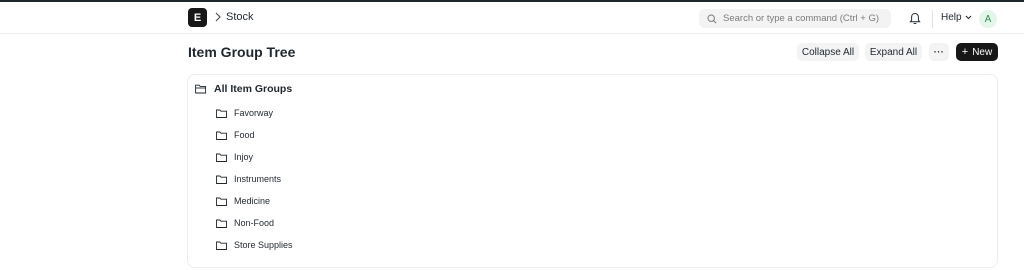  I want to click on expand-all-button: Expand All, so click(893, 52).